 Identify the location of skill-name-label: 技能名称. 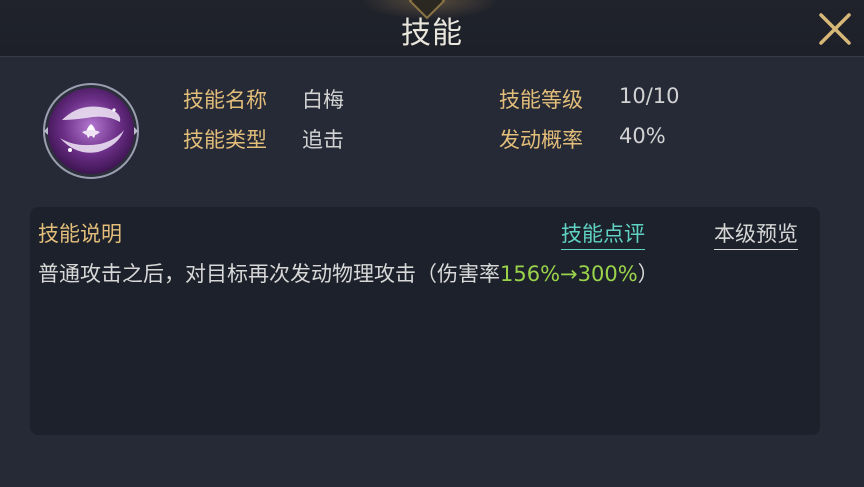
(225, 100).